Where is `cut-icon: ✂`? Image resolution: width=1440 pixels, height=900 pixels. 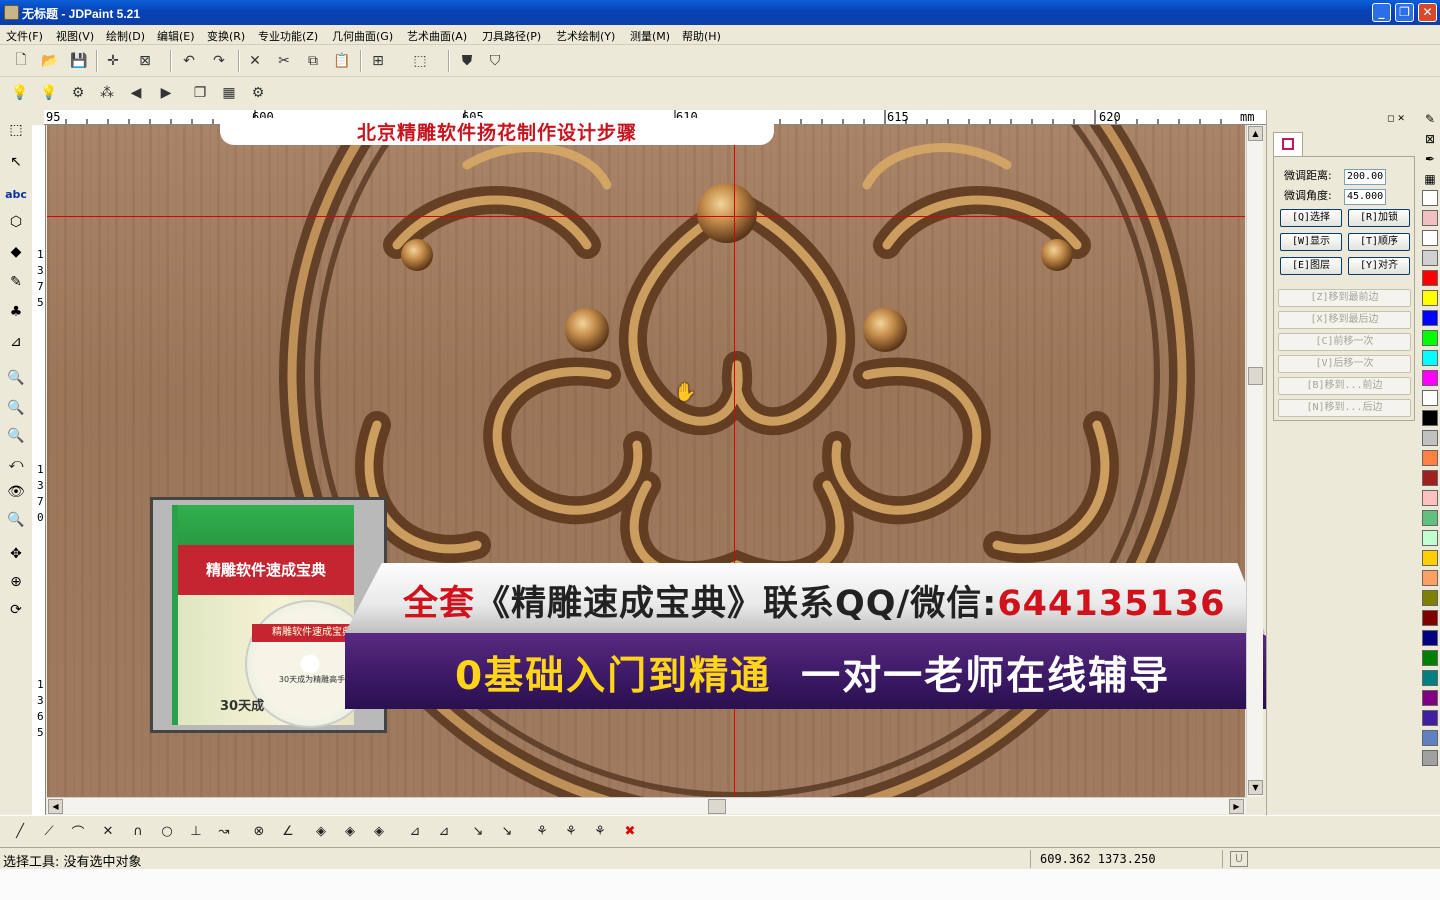 cut-icon: ✂ is located at coordinates (284, 61).